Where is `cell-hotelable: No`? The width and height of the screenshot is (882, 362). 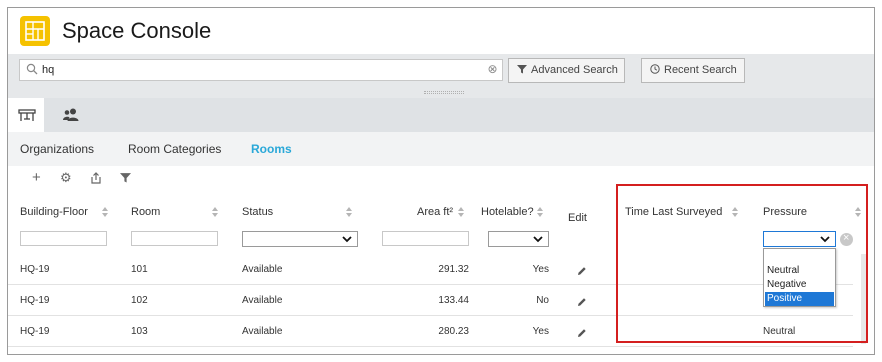
cell-hotelable: No is located at coordinates (542, 300).